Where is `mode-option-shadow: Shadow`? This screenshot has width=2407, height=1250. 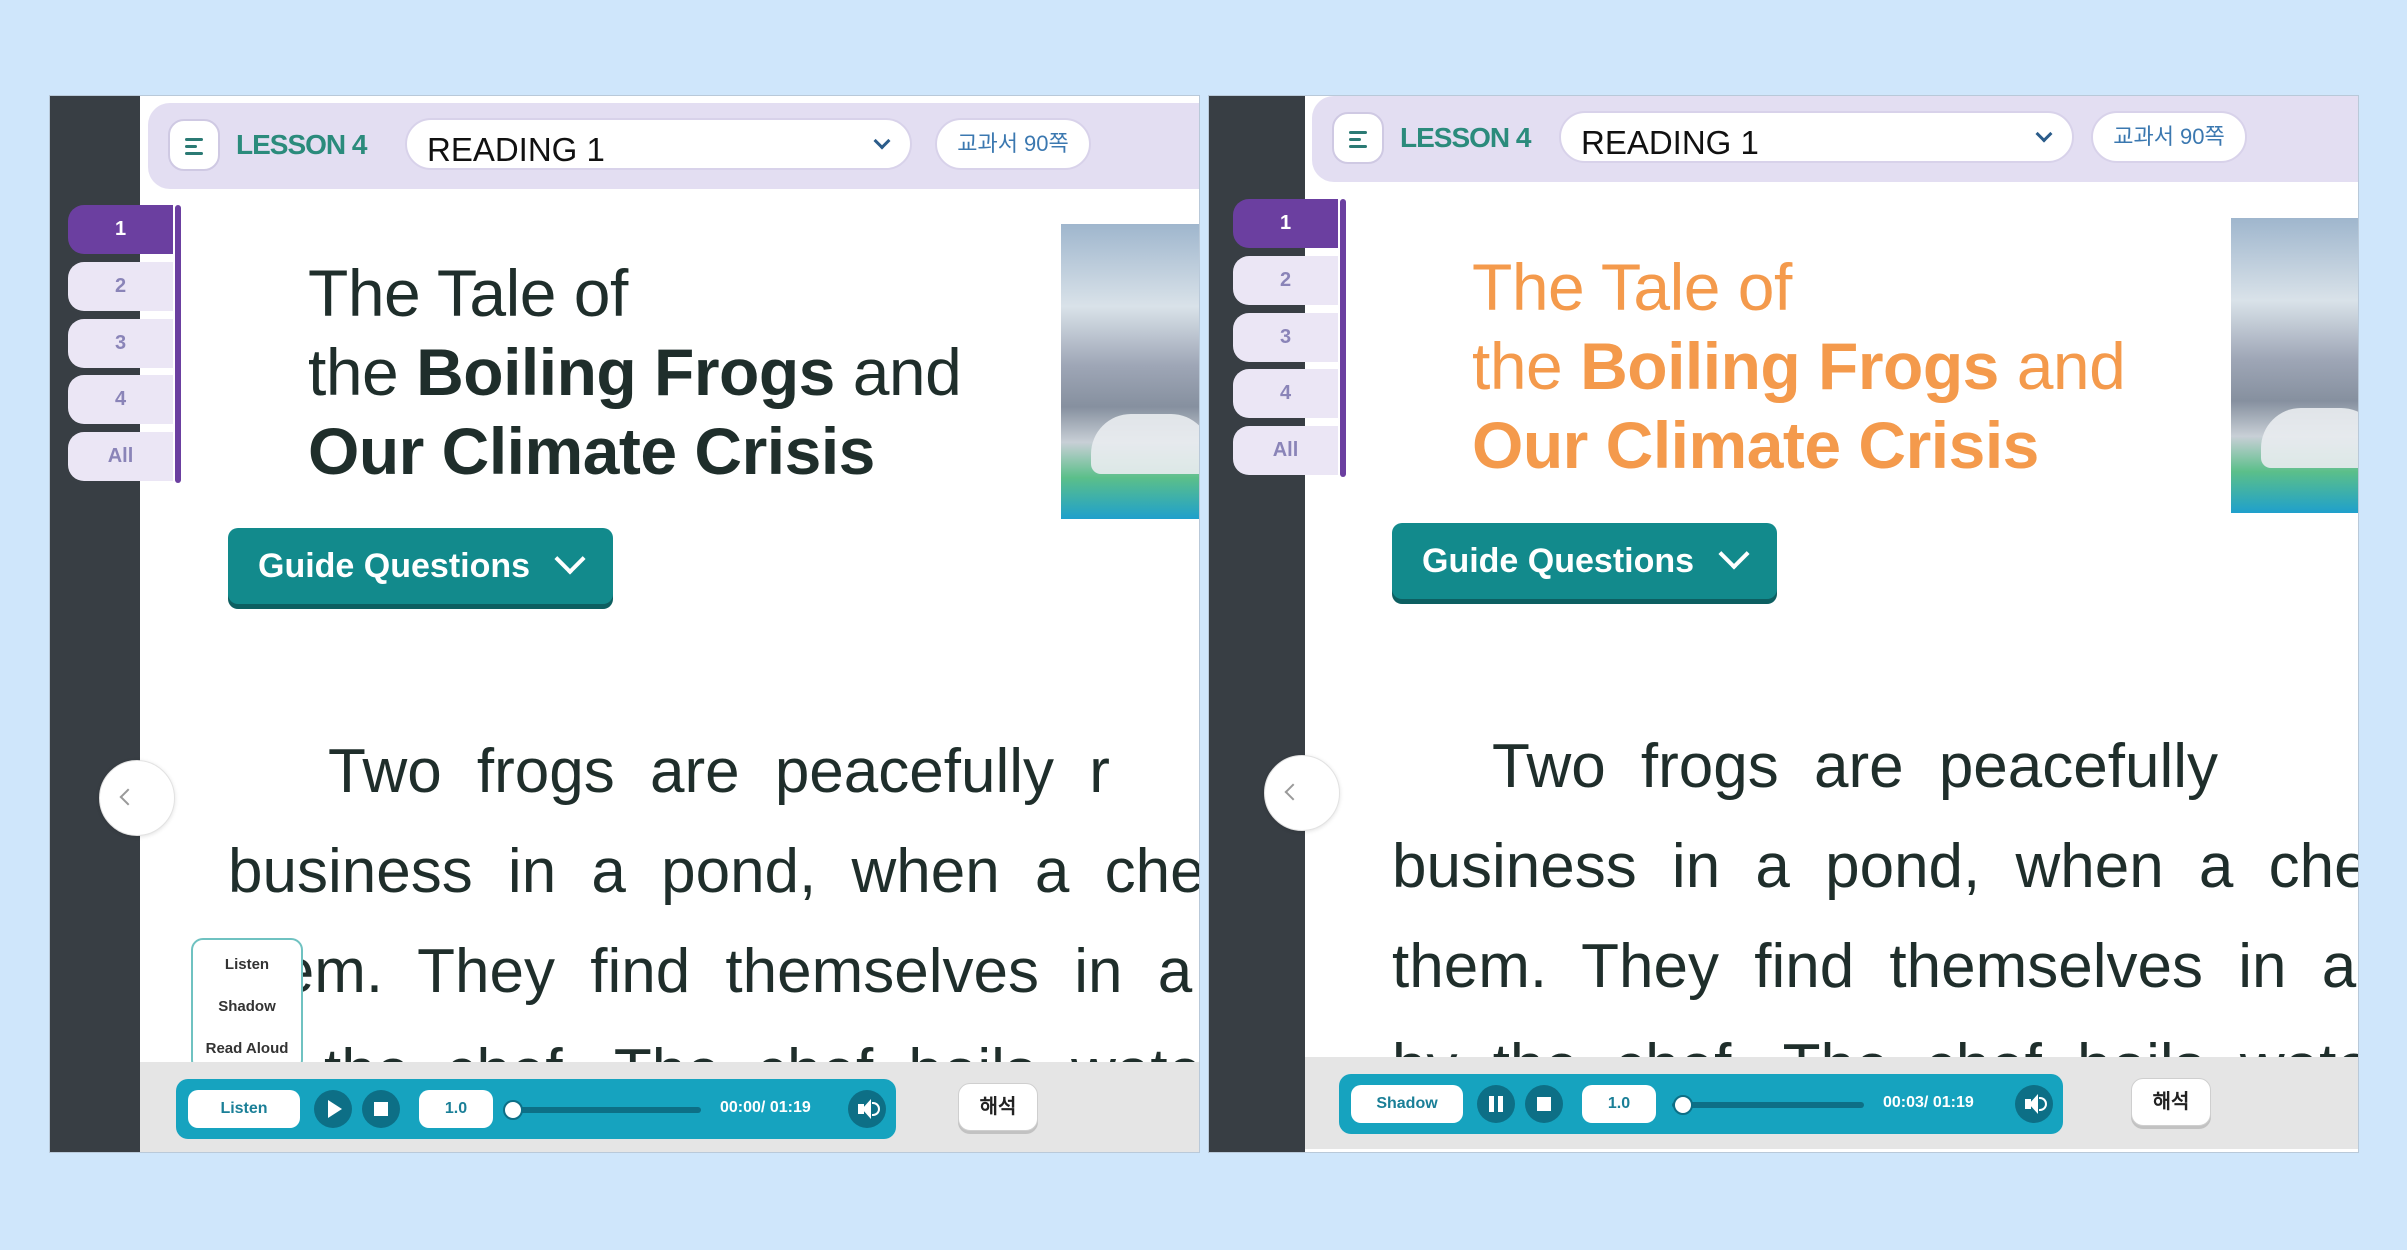 mode-option-shadow: Shadow is located at coordinates (247, 1006).